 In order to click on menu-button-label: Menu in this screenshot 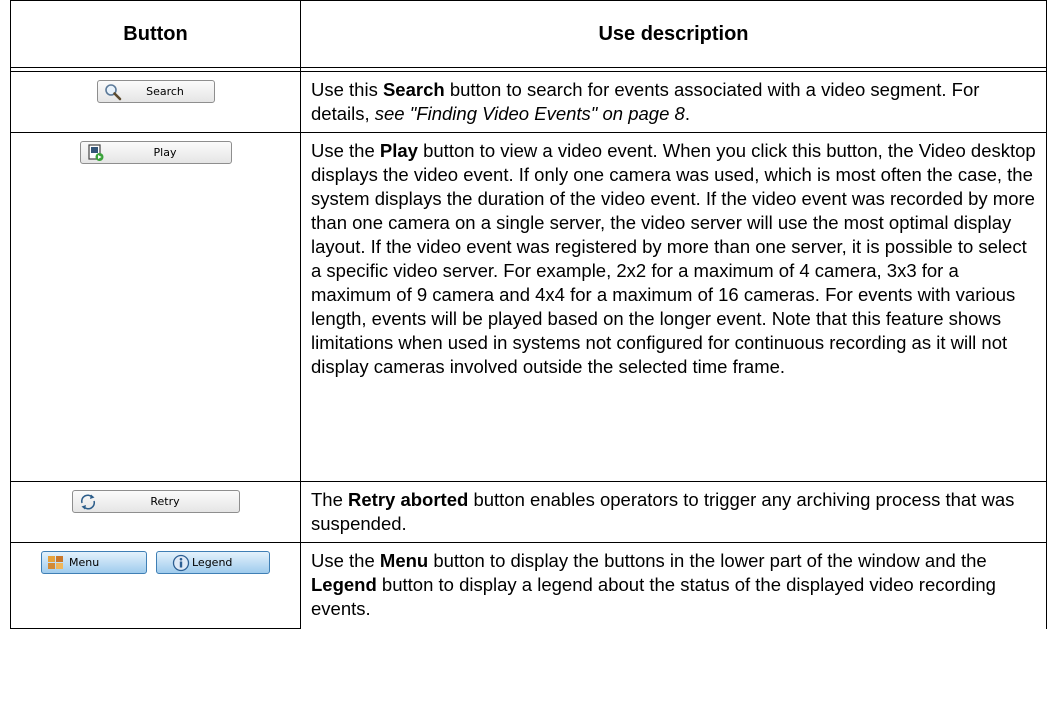, I will do `click(84, 562)`.